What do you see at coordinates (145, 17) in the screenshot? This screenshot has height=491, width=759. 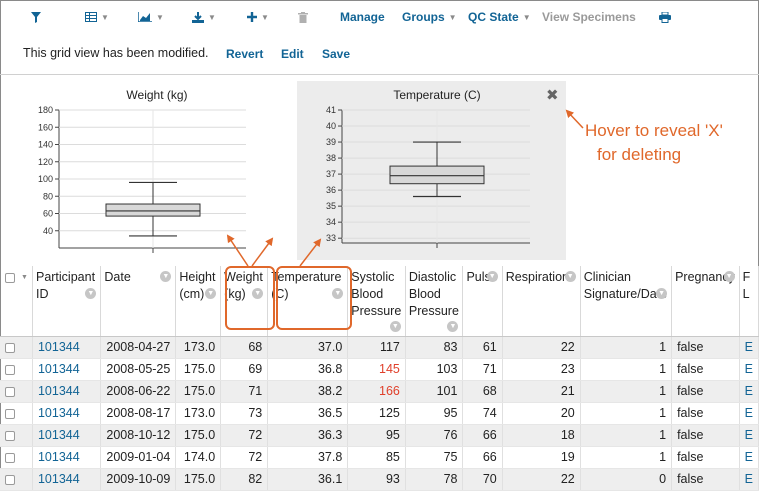 I see `chart-icon` at bounding box center [145, 17].